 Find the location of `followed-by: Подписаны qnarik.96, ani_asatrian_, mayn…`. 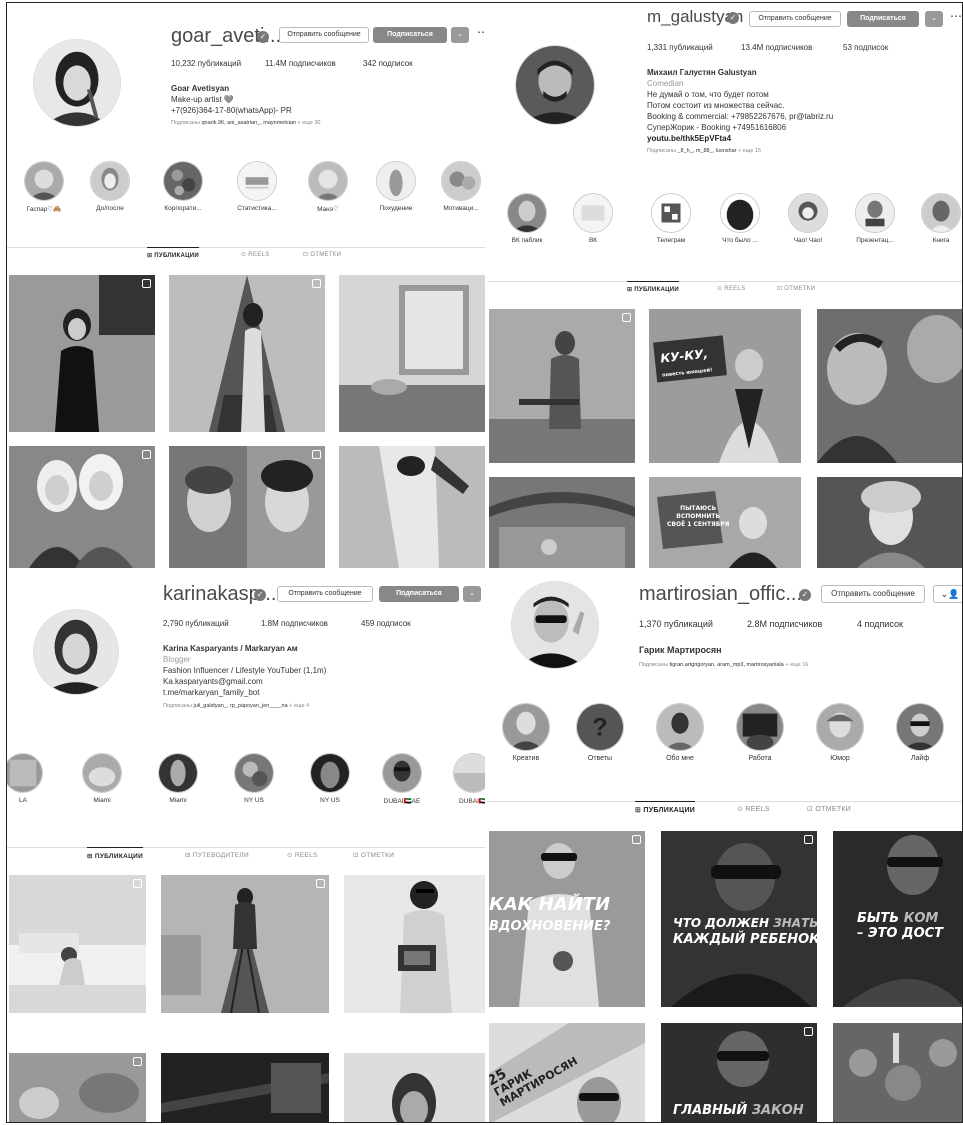

followed-by: Подписаны qnarik.96, ani_asatrian_, mayn… is located at coordinates (245, 123).